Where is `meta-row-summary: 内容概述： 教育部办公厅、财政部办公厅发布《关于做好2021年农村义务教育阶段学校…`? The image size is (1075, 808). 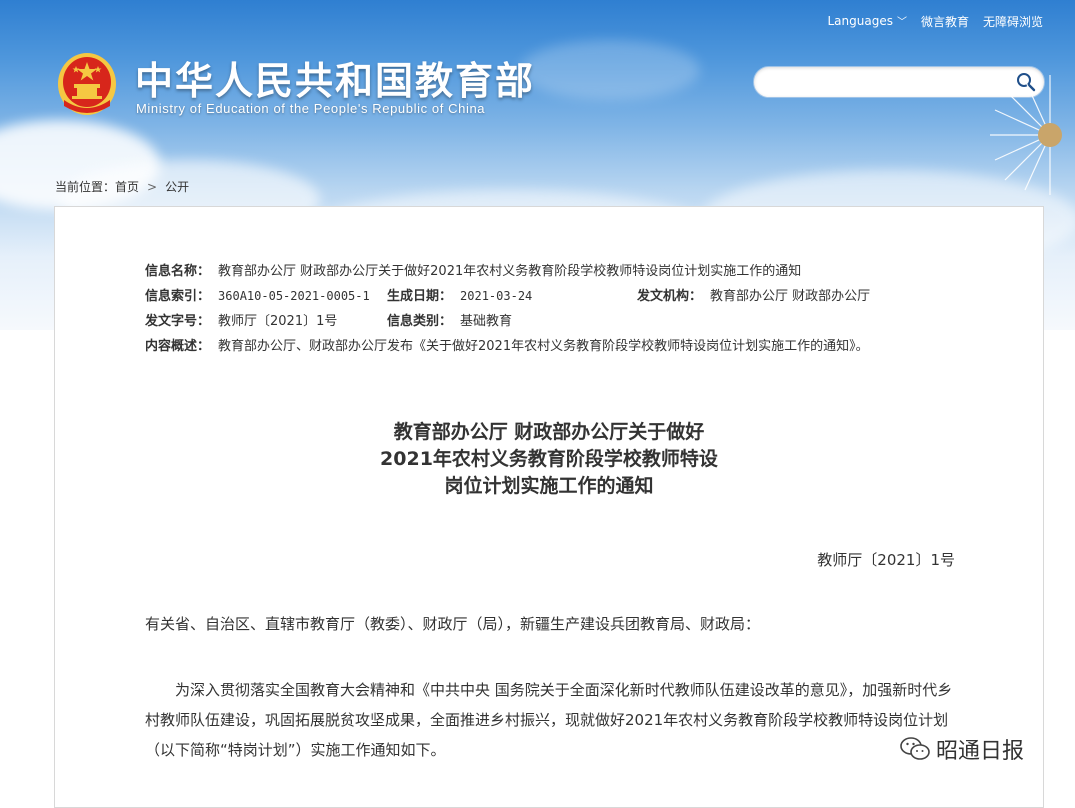
meta-row-summary: 内容概述： 教育部办公厅、财政部办公厅发布《关于做好2021年农村义务教育阶段学校… is located at coordinates (507, 346).